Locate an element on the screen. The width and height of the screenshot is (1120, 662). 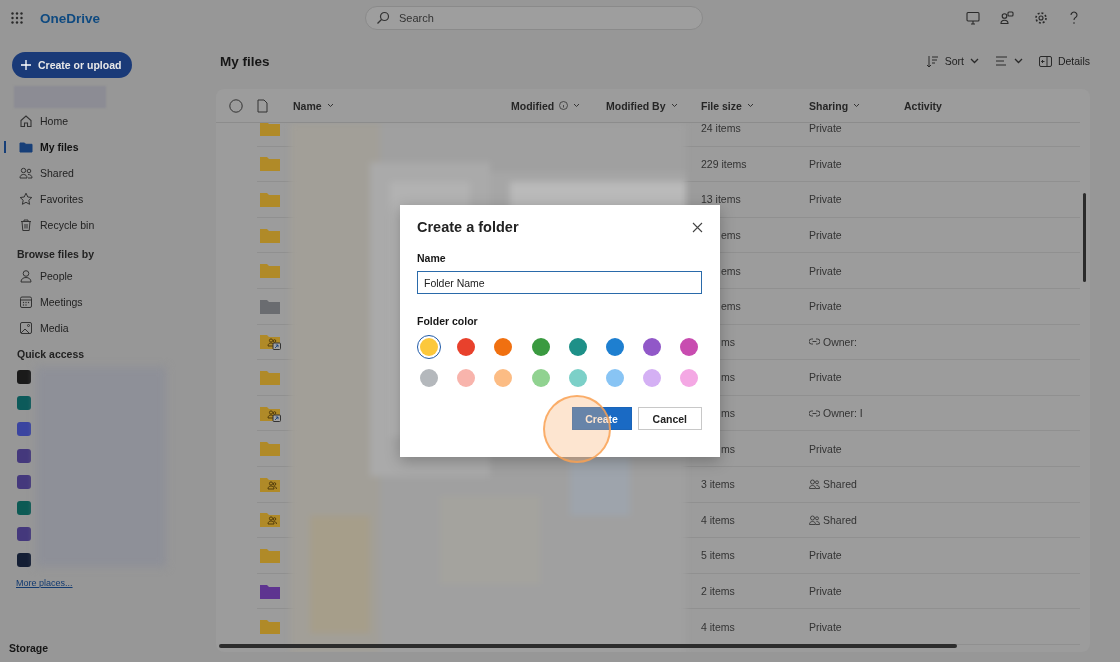
sharing-cell: Owner: is located at coordinates (856, 341).